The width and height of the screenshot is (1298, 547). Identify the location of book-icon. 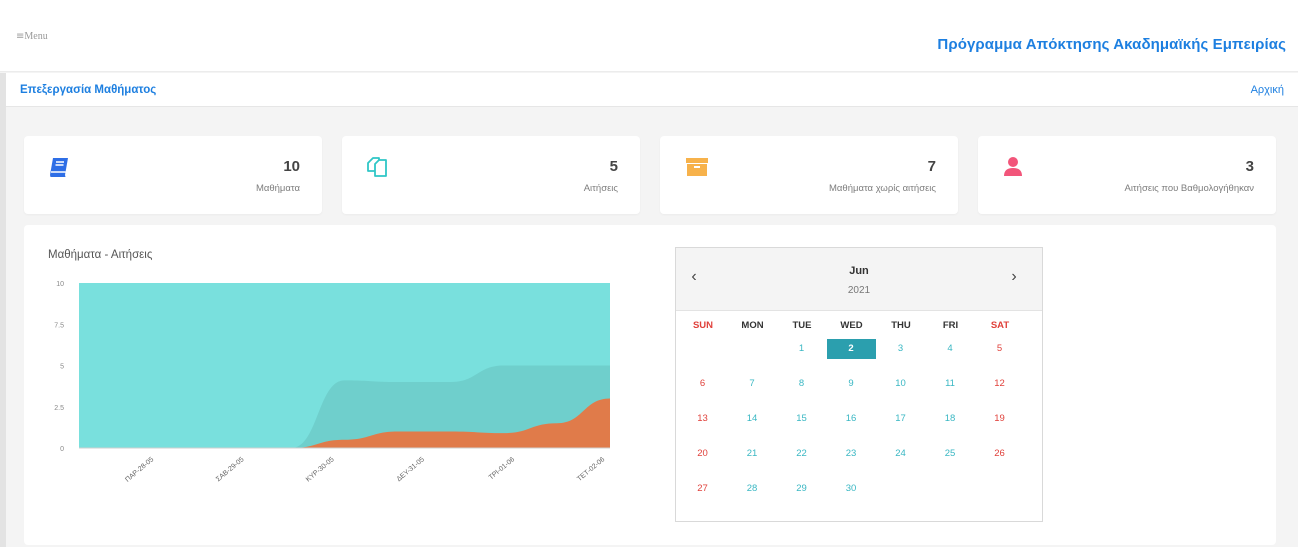
(59, 167).